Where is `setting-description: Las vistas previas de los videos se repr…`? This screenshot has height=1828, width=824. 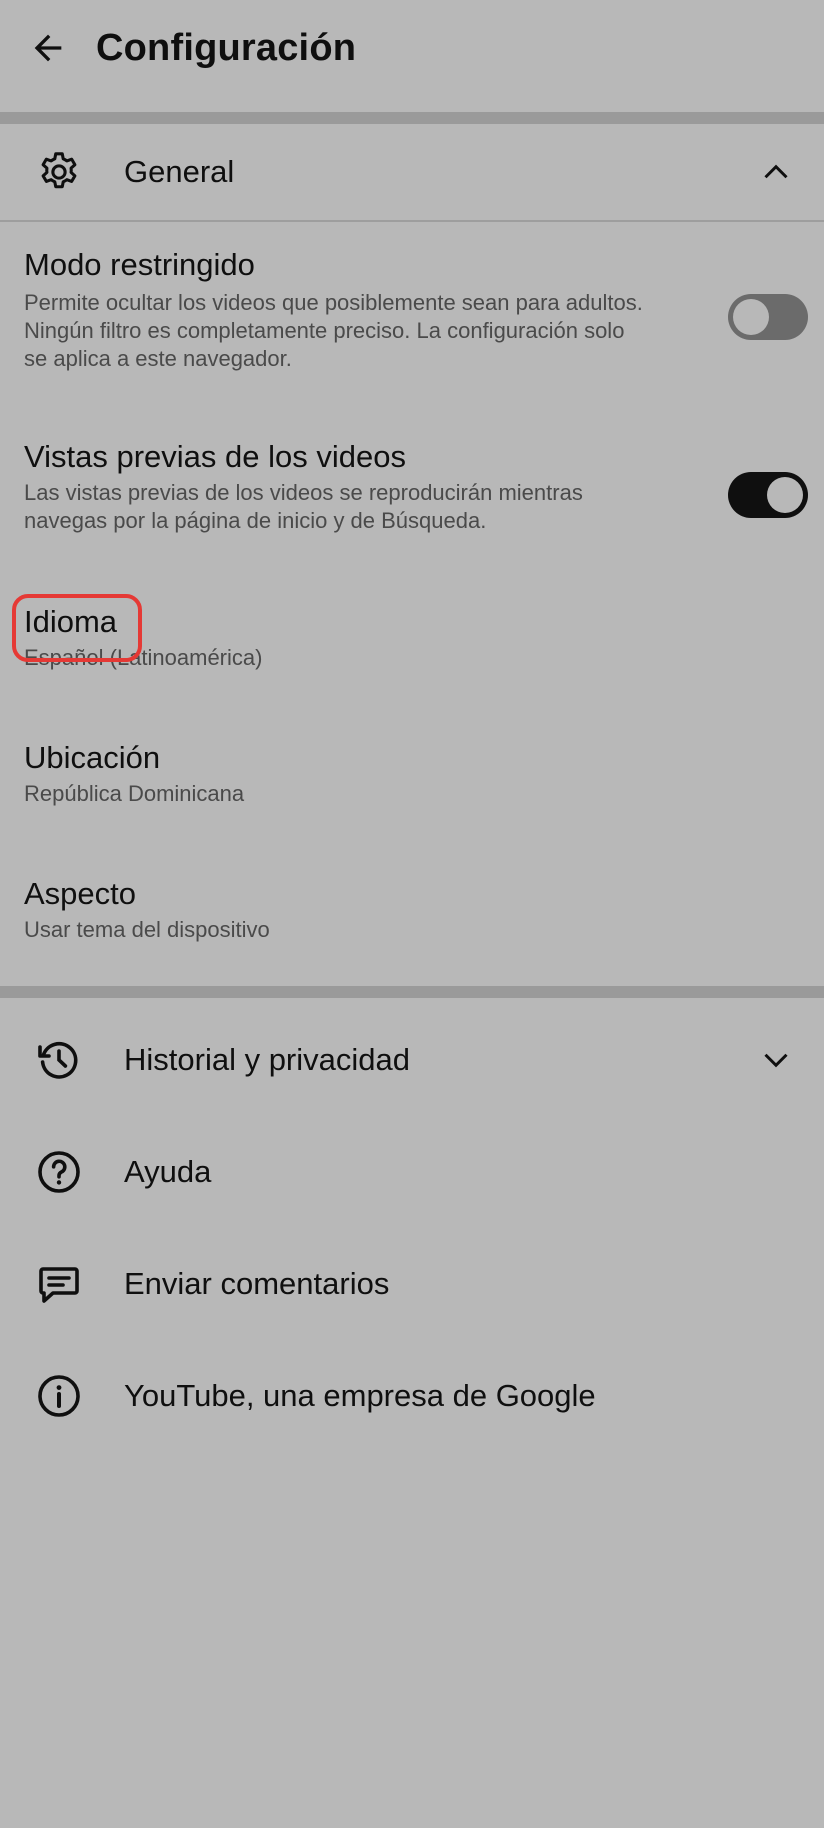 setting-description: Las vistas previas de los videos se repr… is located at coordinates (303, 506).